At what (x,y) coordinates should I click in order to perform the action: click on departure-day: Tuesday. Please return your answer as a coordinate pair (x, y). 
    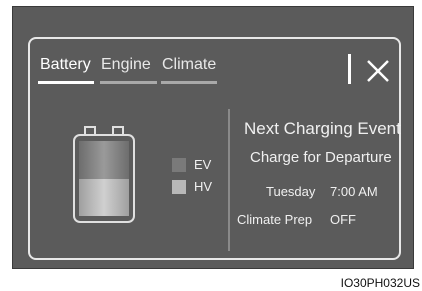
    Looking at the image, I should click on (291, 191).